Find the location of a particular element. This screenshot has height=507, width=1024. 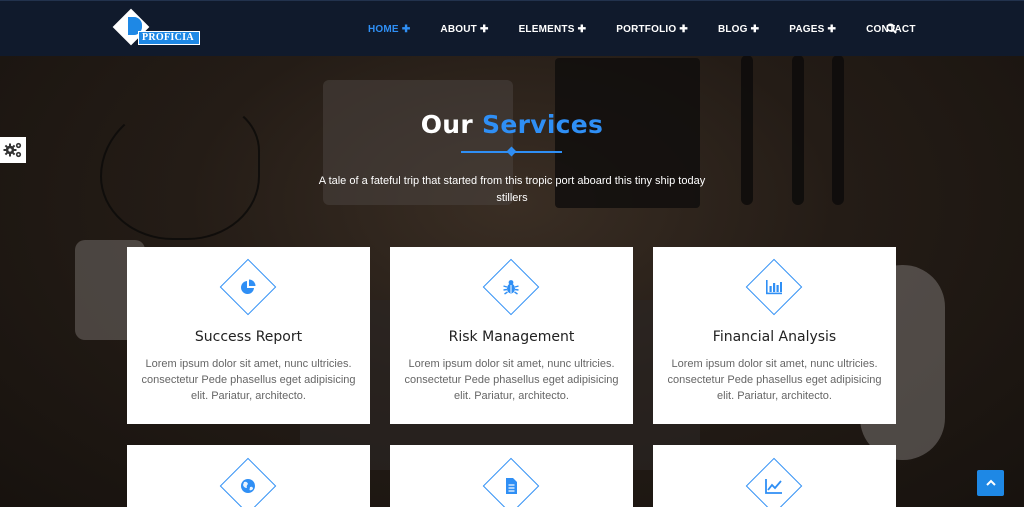

nav-item-blog: BLOG ✚ is located at coordinates (738, 29).